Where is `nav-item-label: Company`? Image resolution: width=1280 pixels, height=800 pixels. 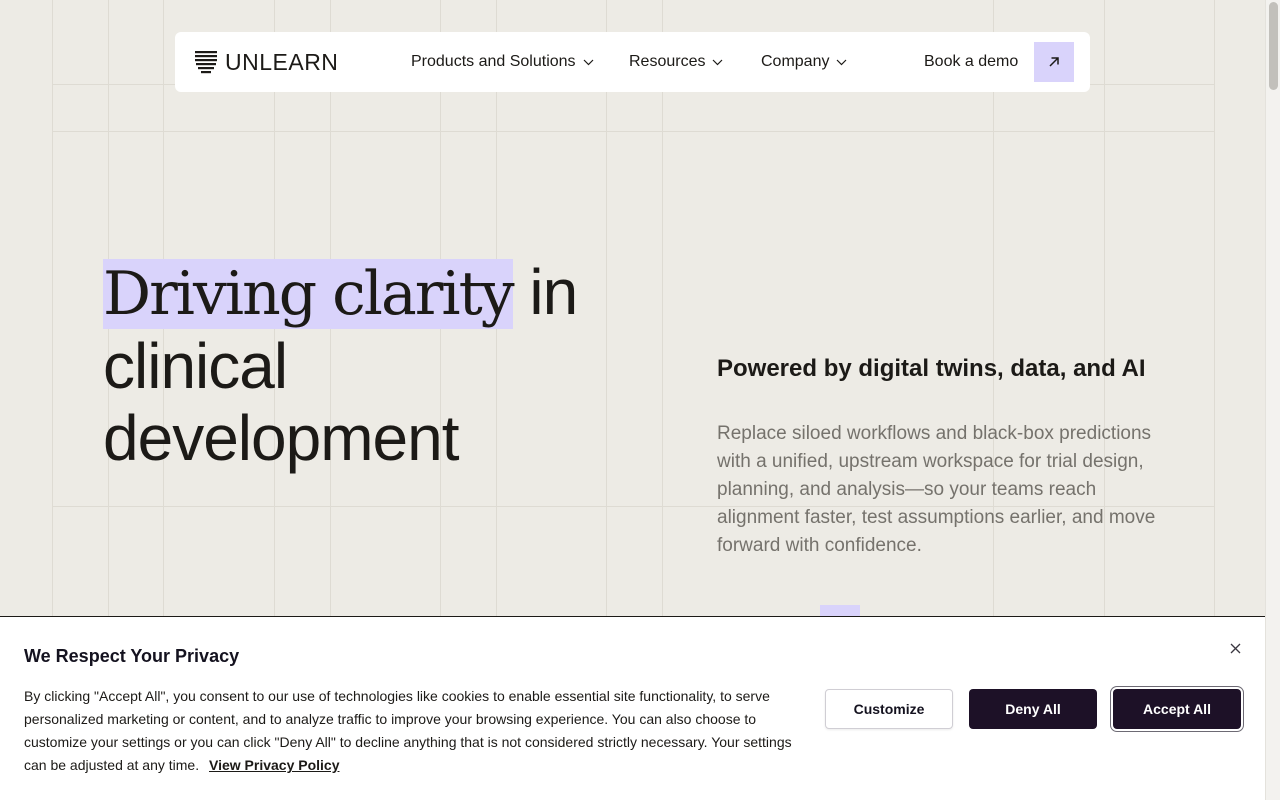 nav-item-label: Company is located at coordinates (795, 61).